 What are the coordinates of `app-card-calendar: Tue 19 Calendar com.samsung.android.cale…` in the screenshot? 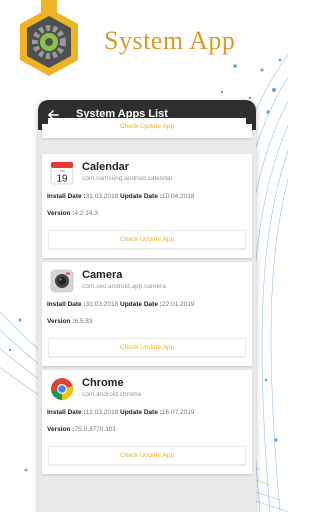 It's located at (147, 206).